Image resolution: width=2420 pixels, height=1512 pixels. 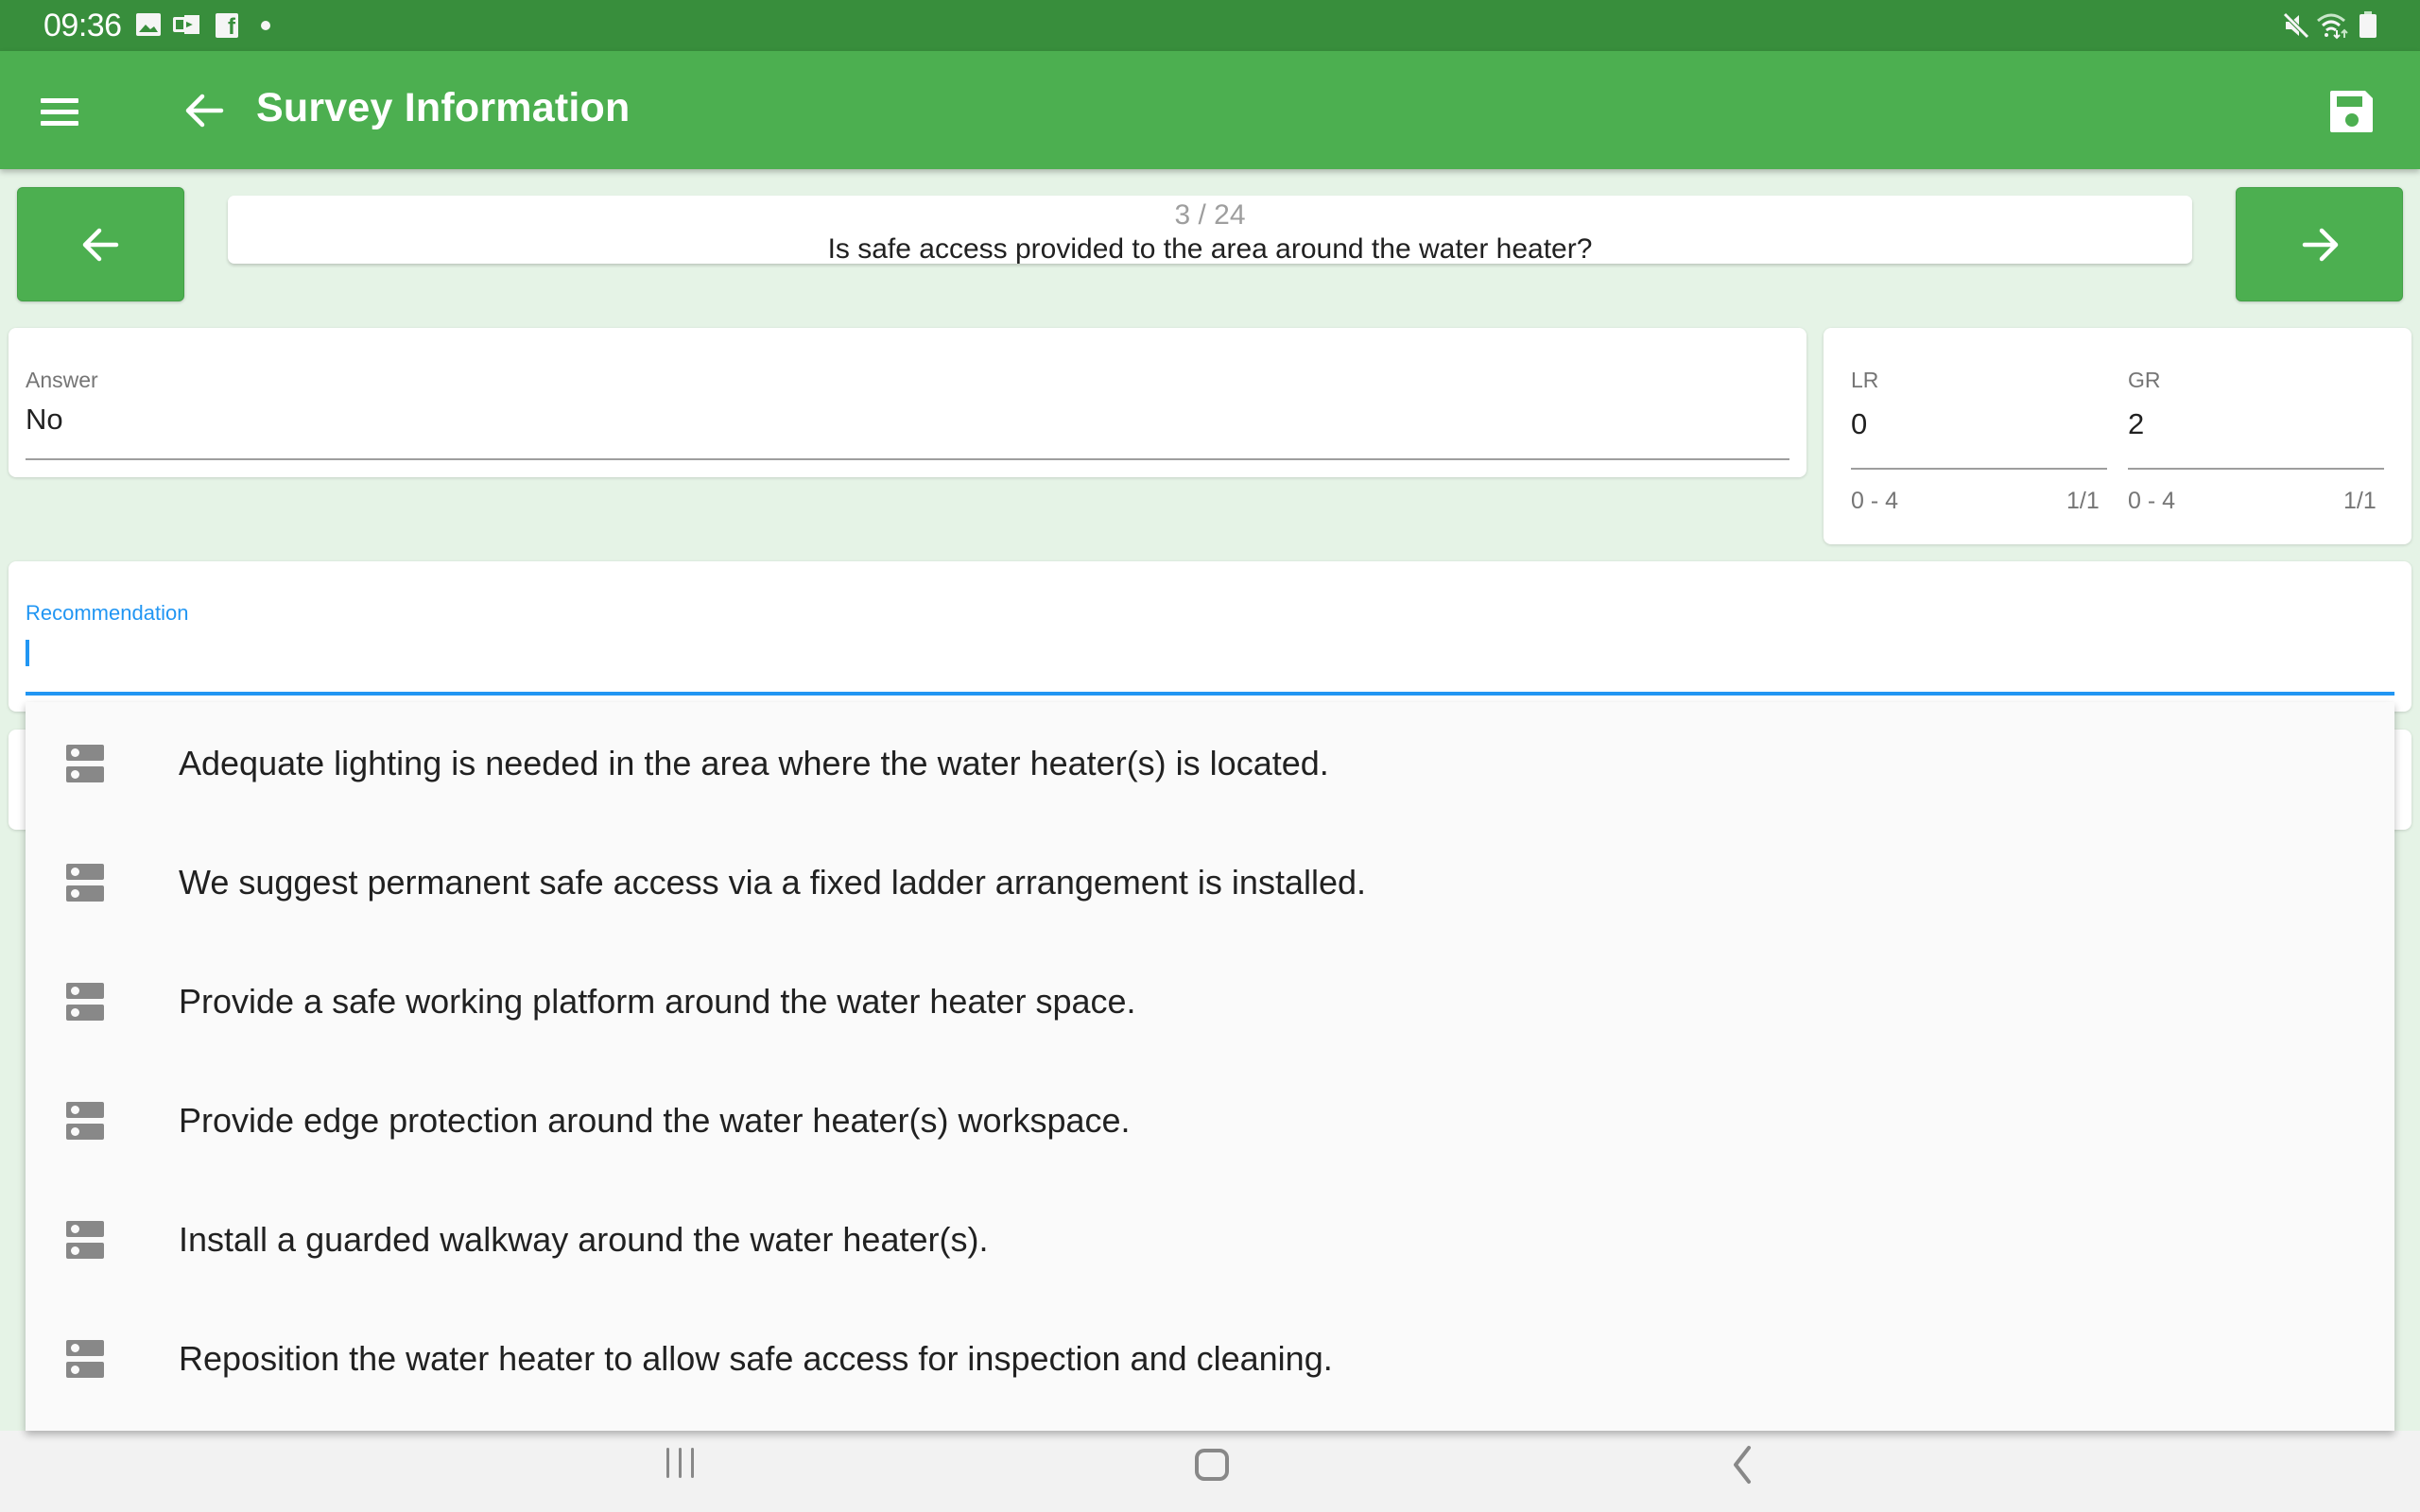 I want to click on notification-dot-icon, so click(x=265, y=25).